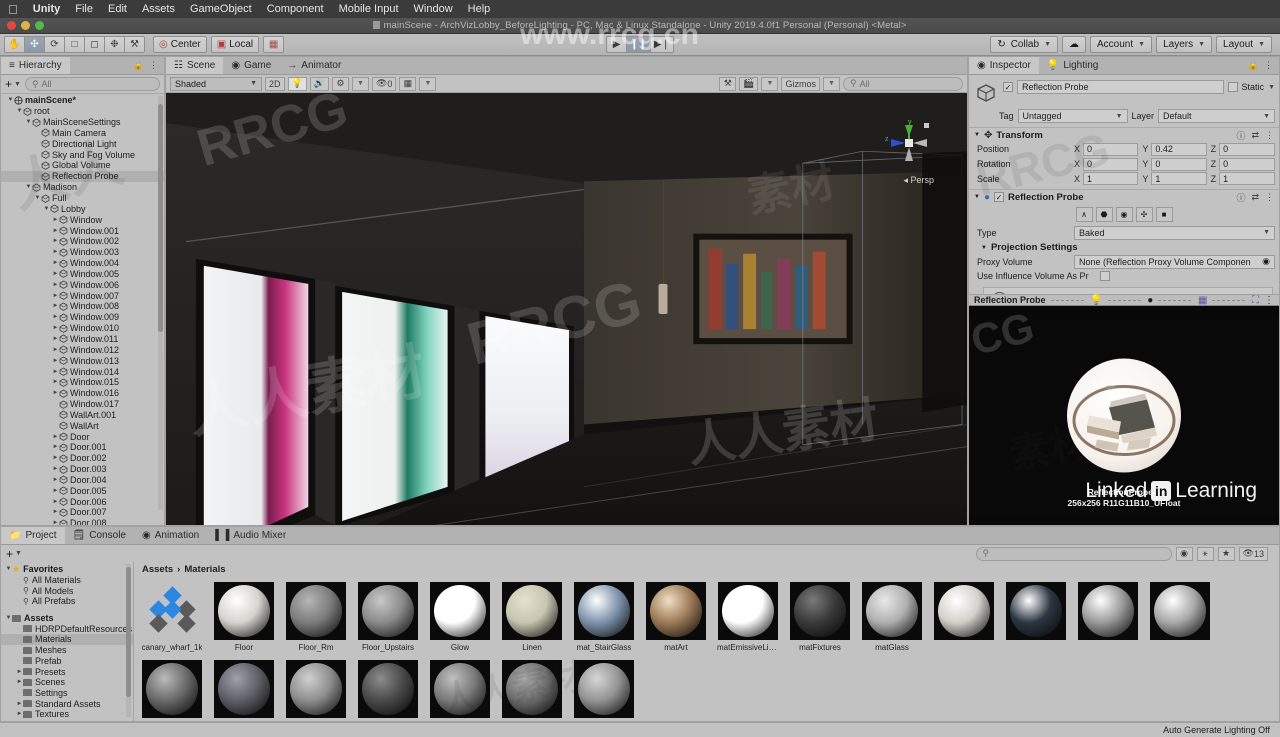 This screenshot has height=737, width=1280. Describe the element at coordinates (84, 9) in the screenshot. I see `menu-item-file: File` at that location.